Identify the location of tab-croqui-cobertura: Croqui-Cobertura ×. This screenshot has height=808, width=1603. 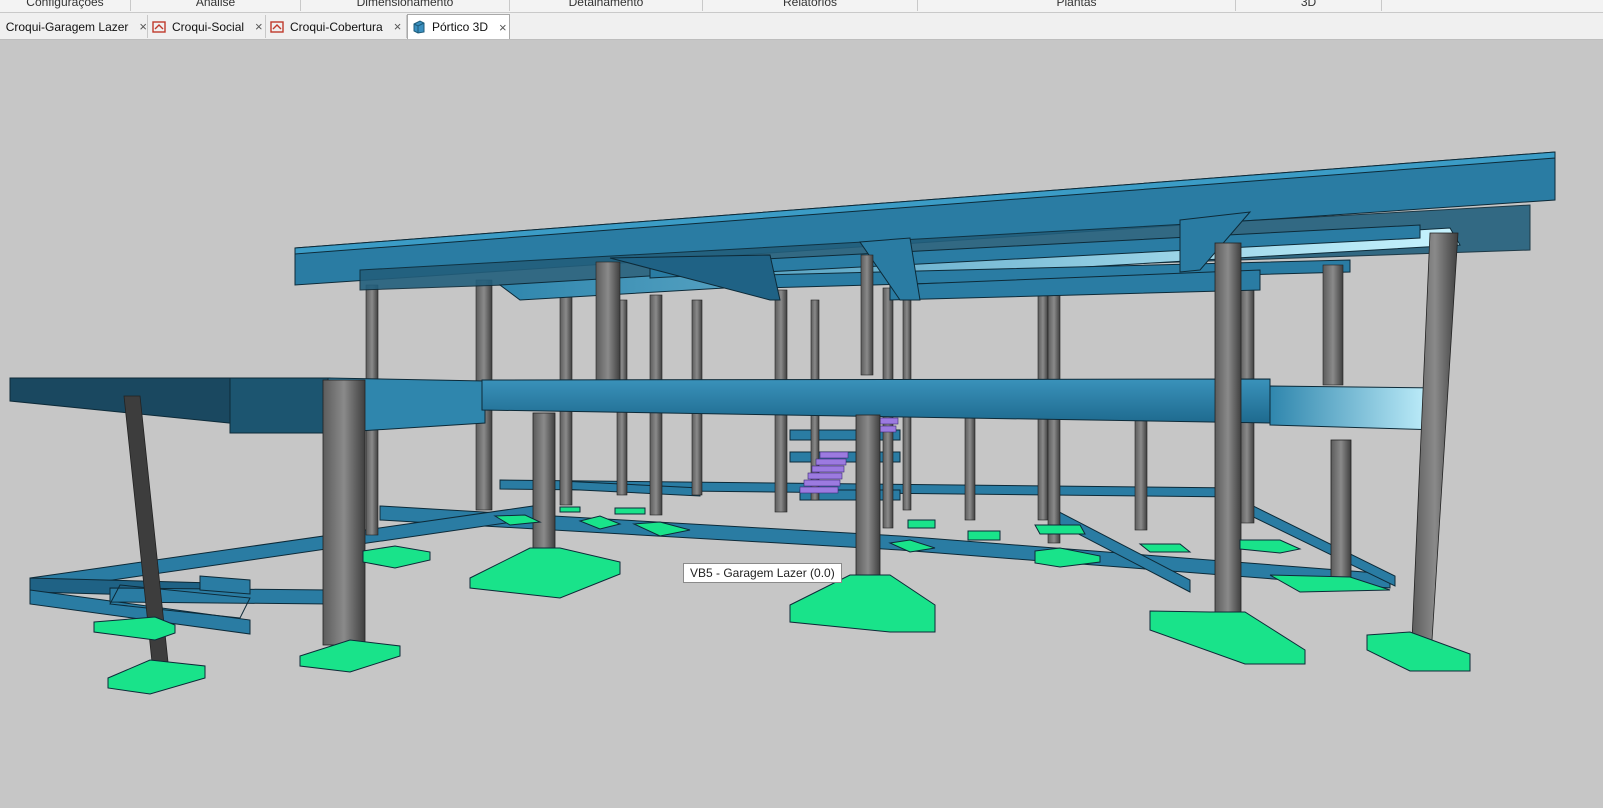
(336, 26).